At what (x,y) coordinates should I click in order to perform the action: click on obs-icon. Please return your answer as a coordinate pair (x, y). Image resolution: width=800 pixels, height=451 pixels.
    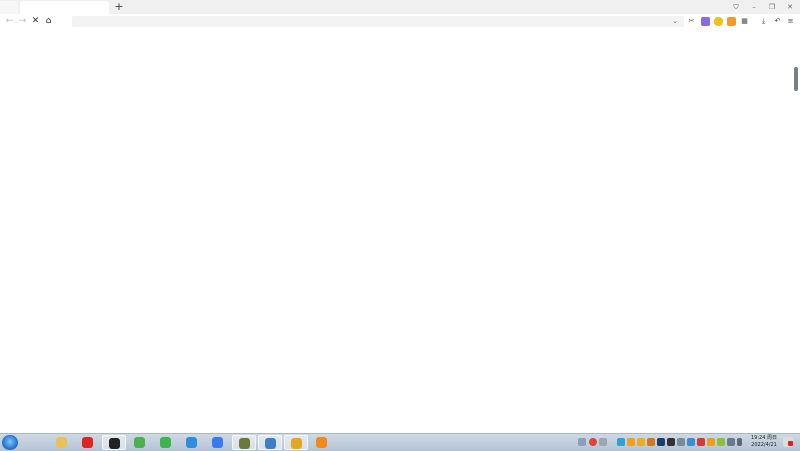
    Looking at the image, I should click on (114, 443).